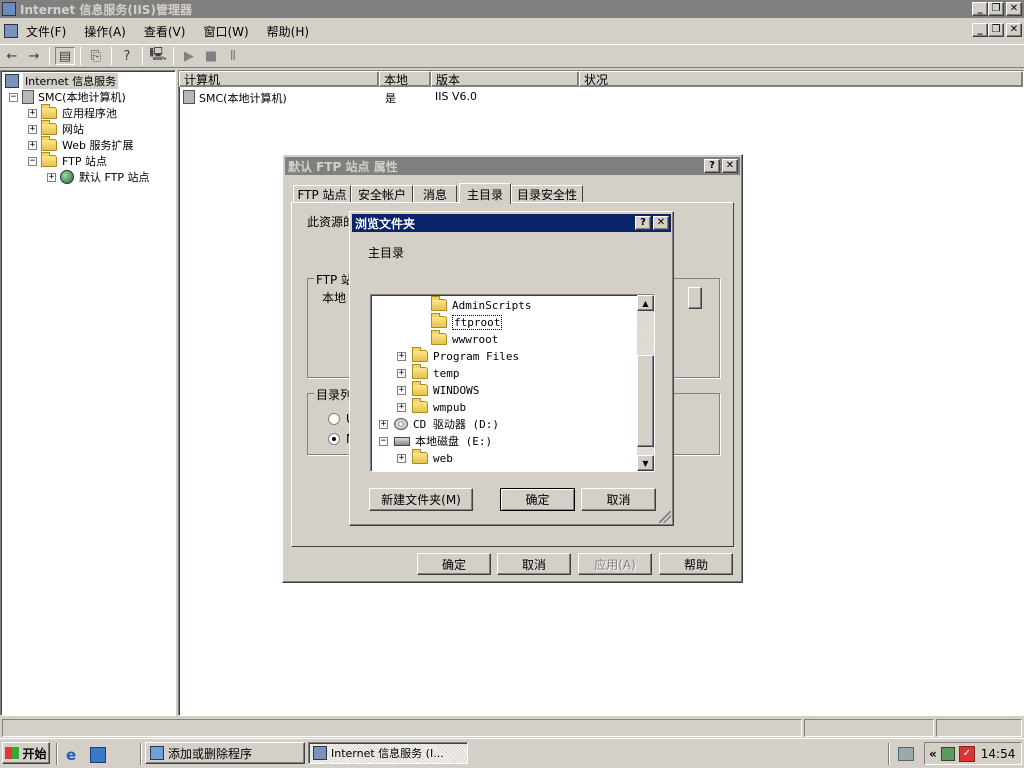 The height and width of the screenshot is (768, 1024). Describe the element at coordinates (1014, 30) in the screenshot. I see `child-close-button: ✕` at that location.